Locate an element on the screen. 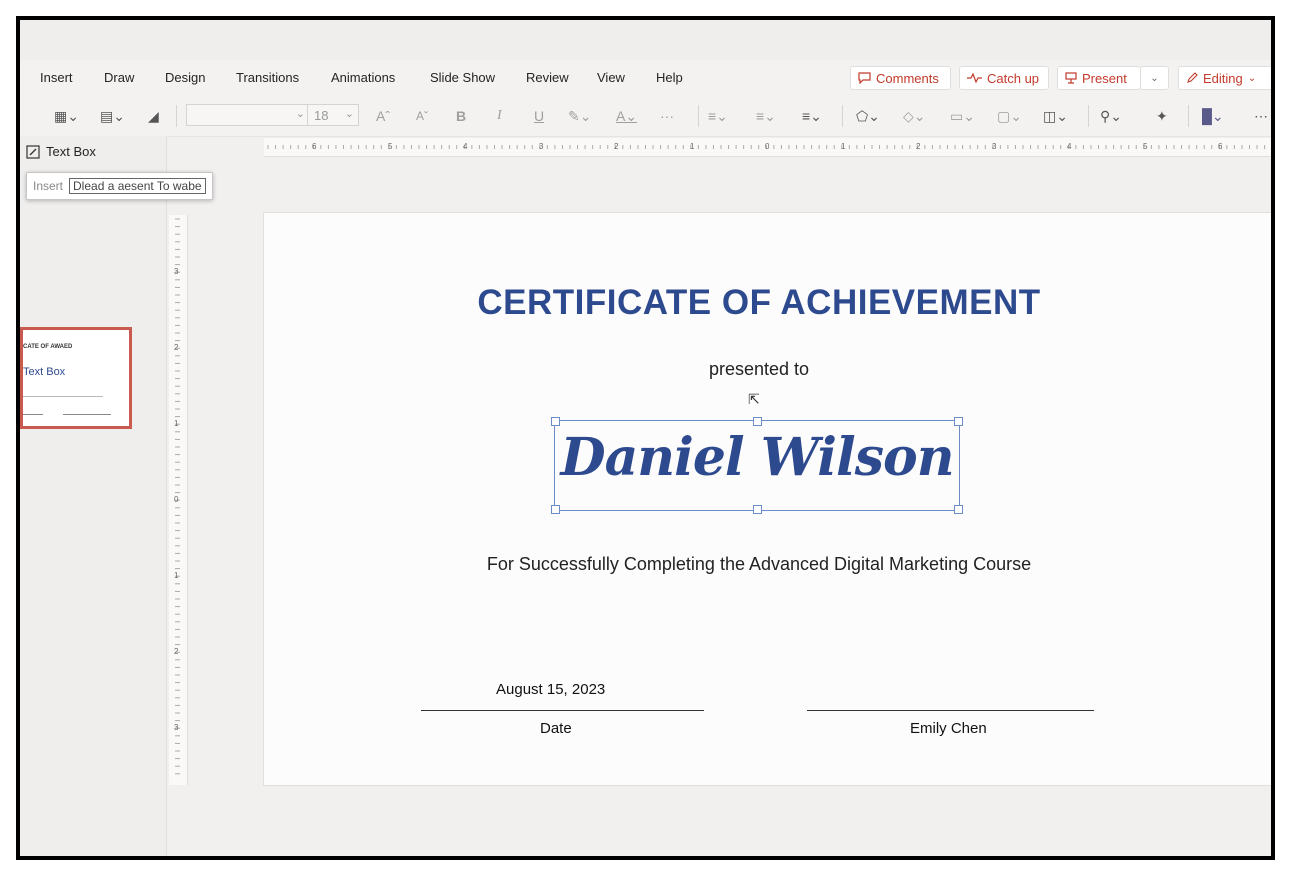 The image size is (1300, 882). font-size-select: 18 ⌄ is located at coordinates (333, 115).